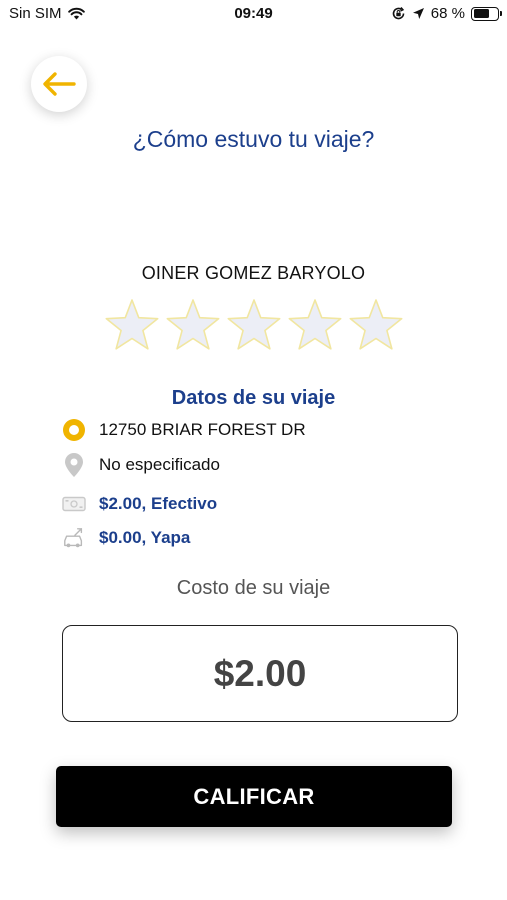  I want to click on origin-dot-icon, so click(74, 430).